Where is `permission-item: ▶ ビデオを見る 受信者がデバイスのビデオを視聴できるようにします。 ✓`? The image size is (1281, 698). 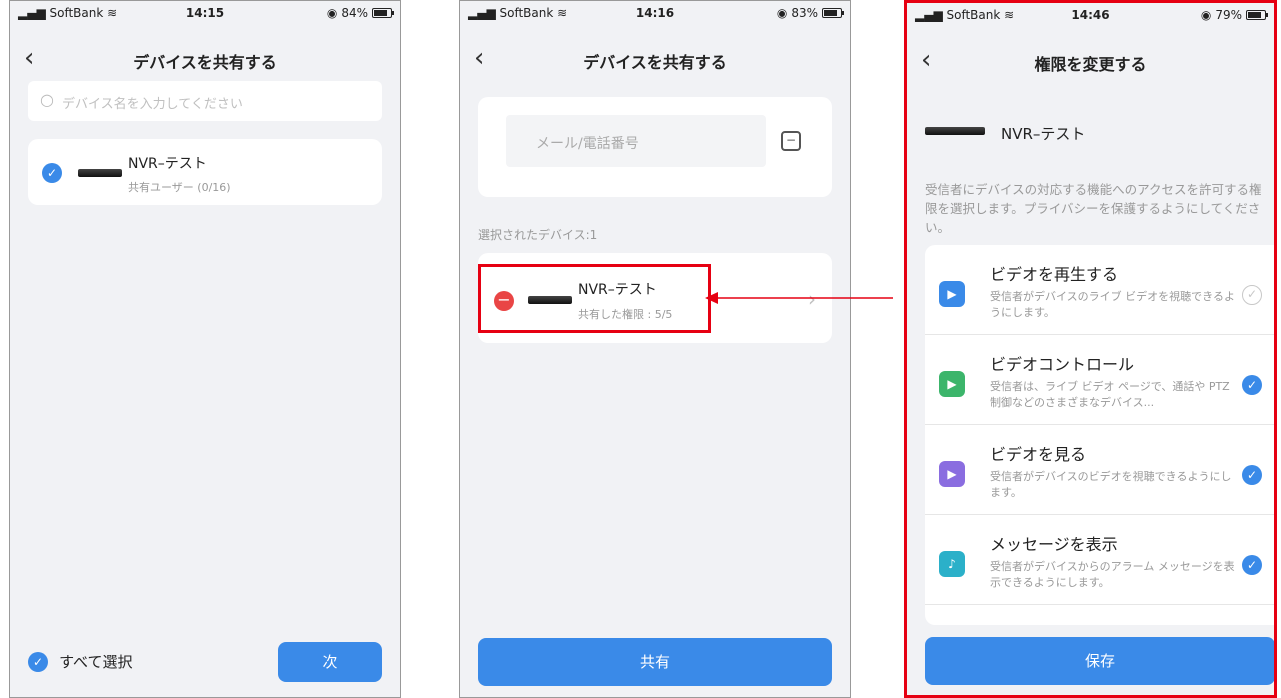 permission-item: ▶ ビデオを見る 受信者がデバイスのビデオを視聴できるようにします。 ✓ is located at coordinates (1099, 470).